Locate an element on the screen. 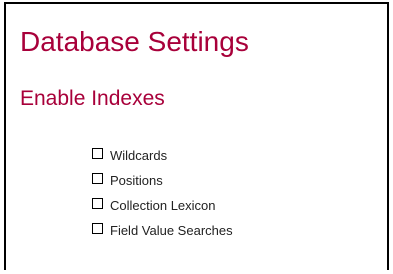 The height and width of the screenshot is (274, 393). option-positions: Positions is located at coordinates (162, 180).